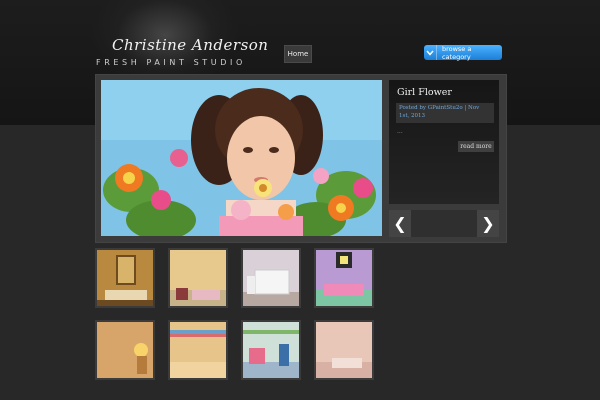 The height and width of the screenshot is (400, 600). Describe the element at coordinates (430, 52) in the screenshot. I see `chevron-down-icon` at that location.